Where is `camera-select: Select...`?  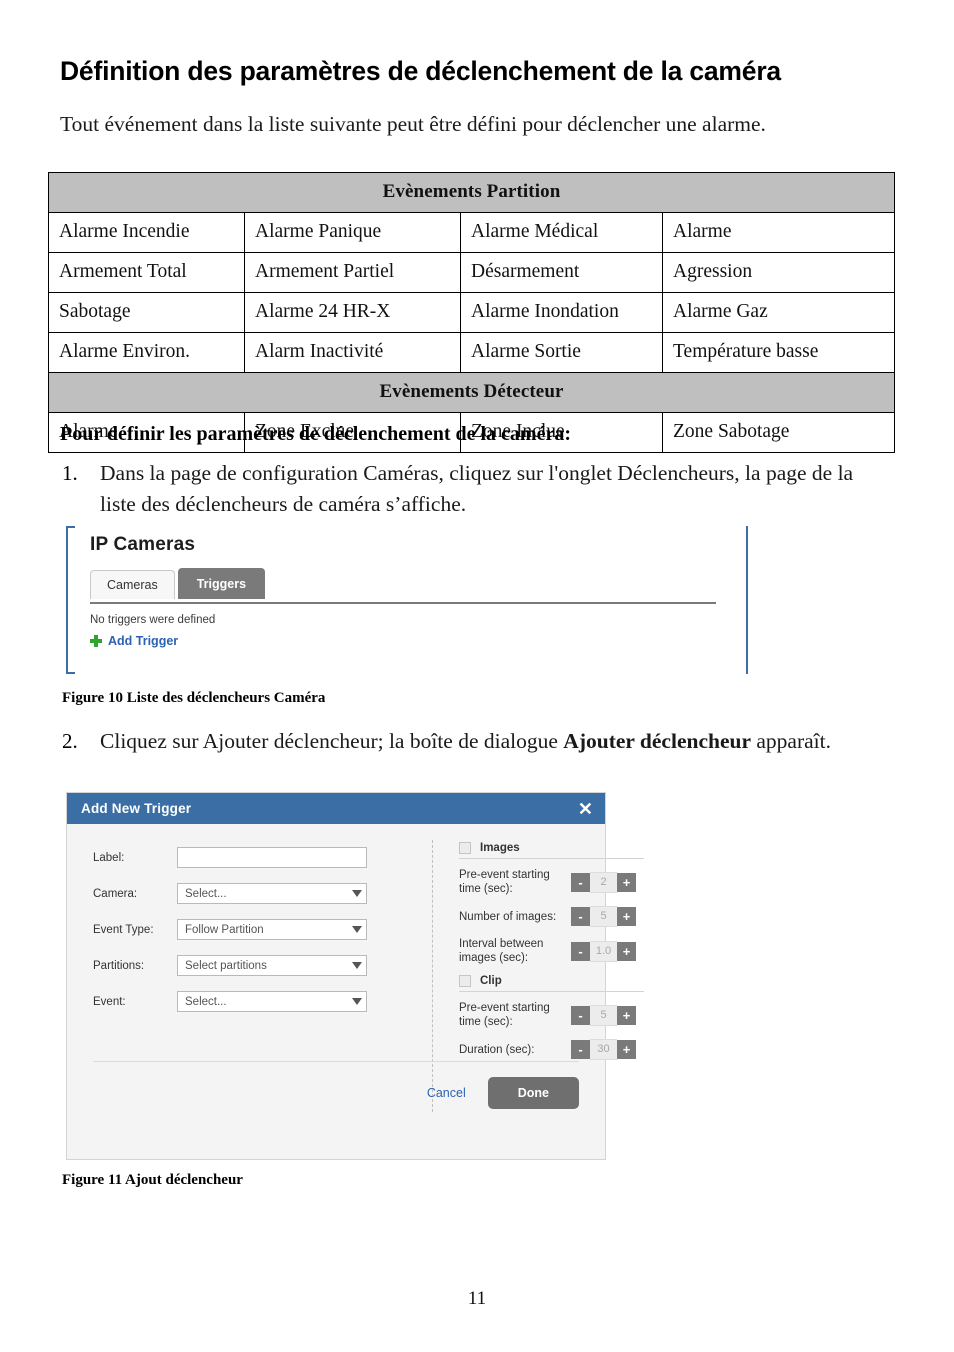
camera-select: Select... is located at coordinates (272, 893).